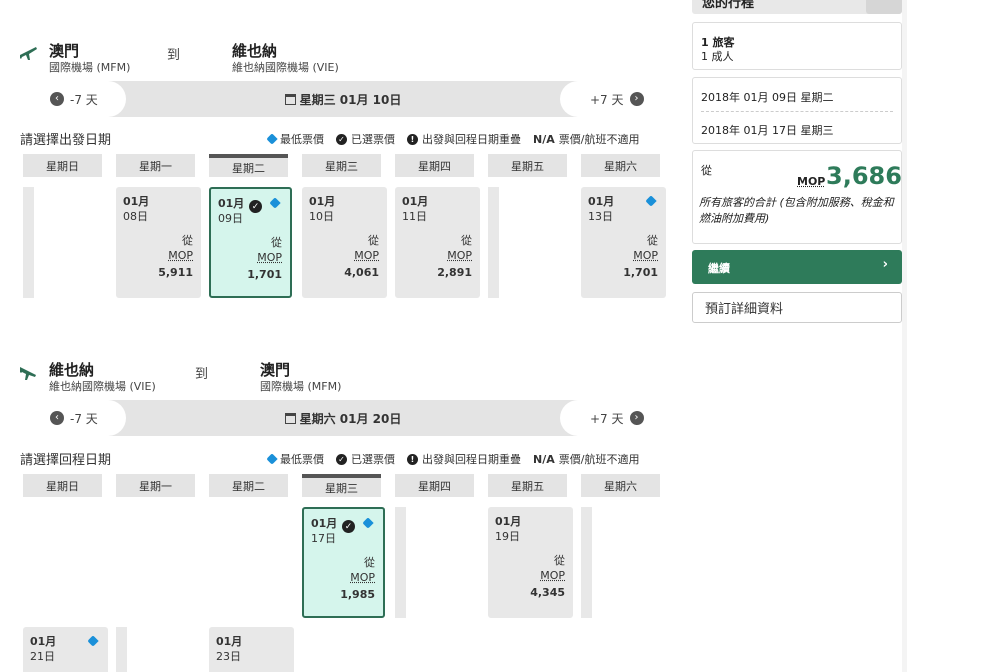  I want to click on inbound-prev-week-button: ‹ -7 天, so click(71, 418).